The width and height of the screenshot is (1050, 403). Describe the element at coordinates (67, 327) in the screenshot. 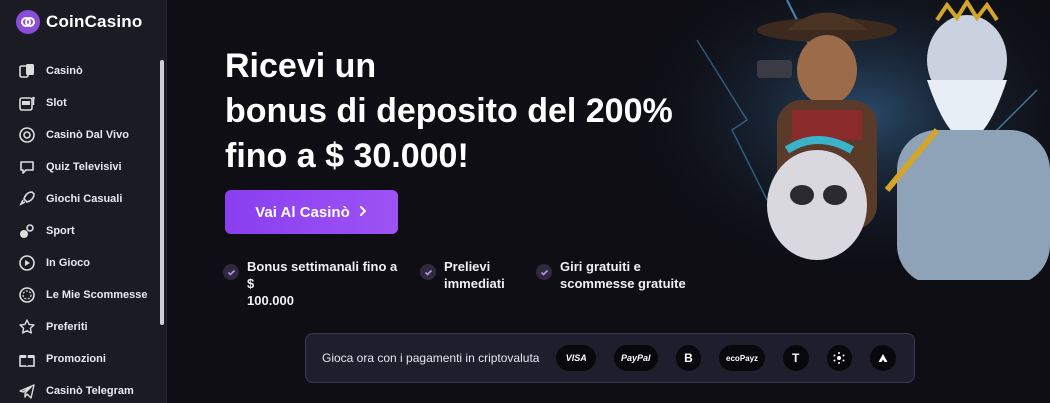

I see `sidebar-item-label: Preferiti` at that location.